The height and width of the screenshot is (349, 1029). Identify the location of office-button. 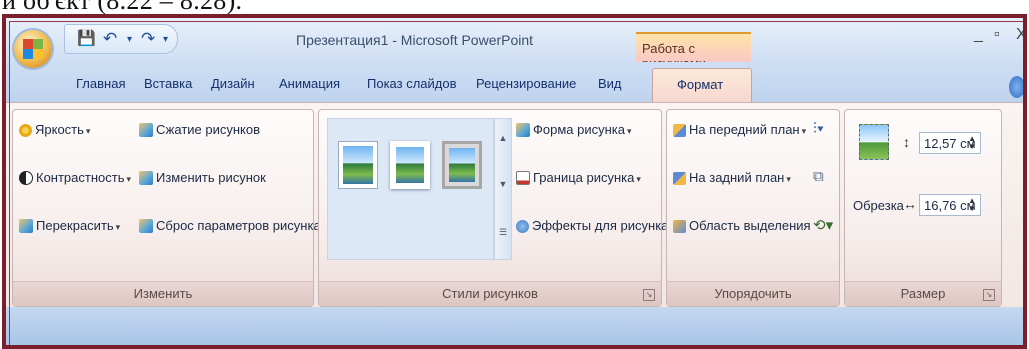
(33, 49).